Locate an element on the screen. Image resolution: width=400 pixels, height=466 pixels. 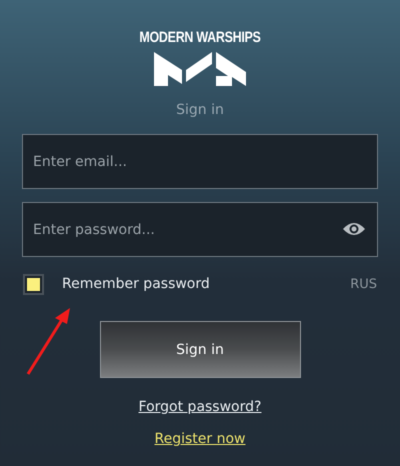
remember-checkbox is located at coordinates (33, 284).